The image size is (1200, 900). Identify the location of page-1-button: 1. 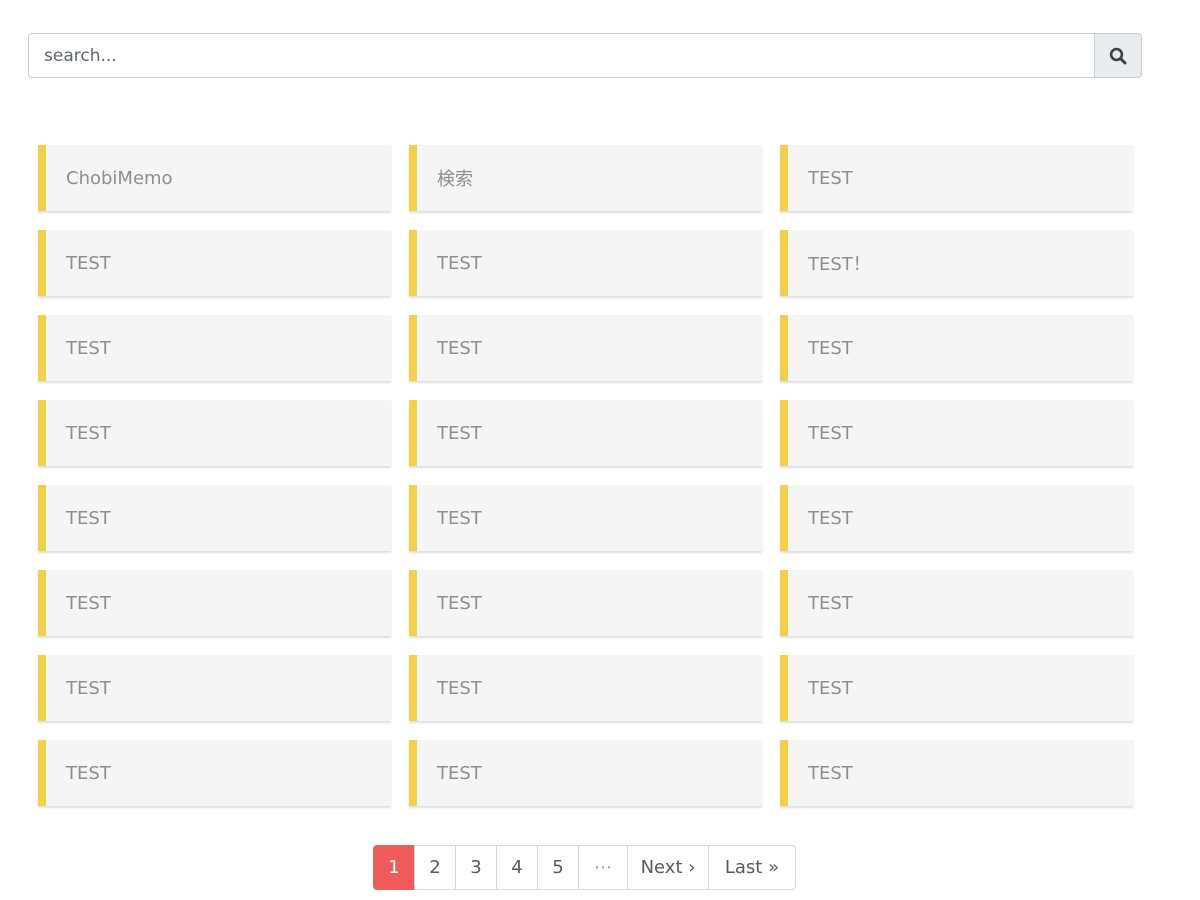
(394, 867).